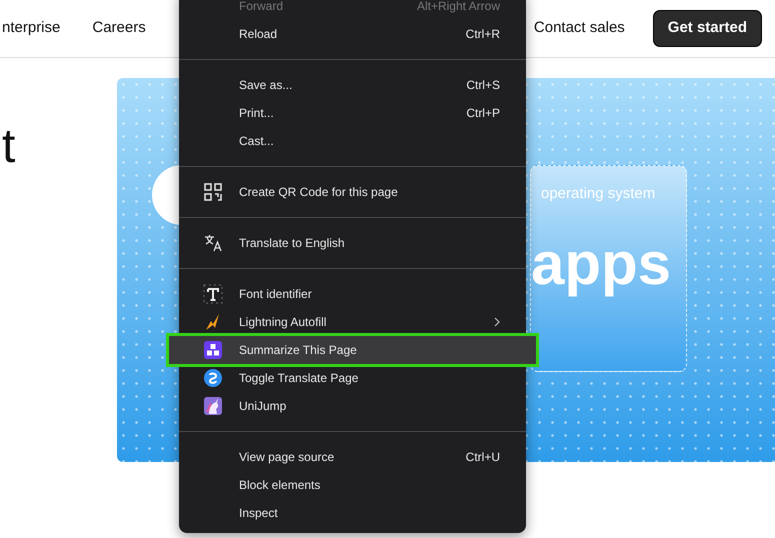 The image size is (775, 538). I want to click on shortcut-text: Alt+Right Arrow, so click(458, 7).